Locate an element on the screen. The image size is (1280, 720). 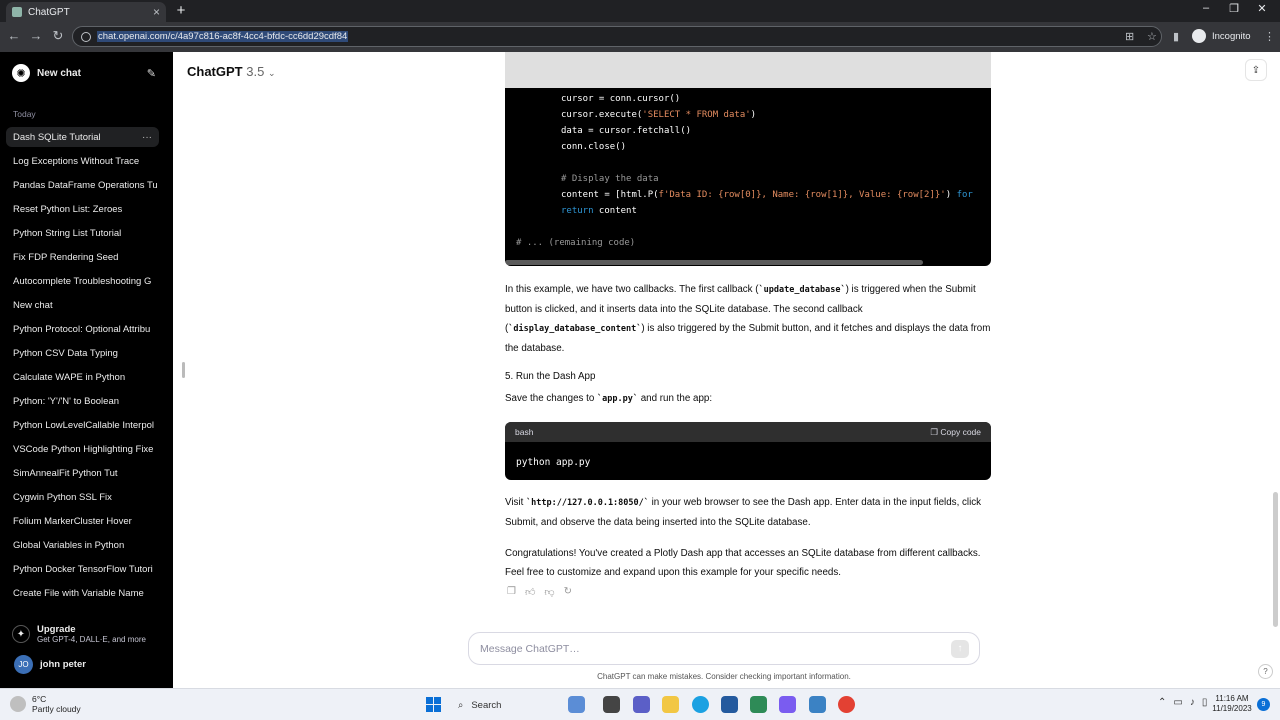
battery-icon: ▯ is located at coordinates (1205, 702).